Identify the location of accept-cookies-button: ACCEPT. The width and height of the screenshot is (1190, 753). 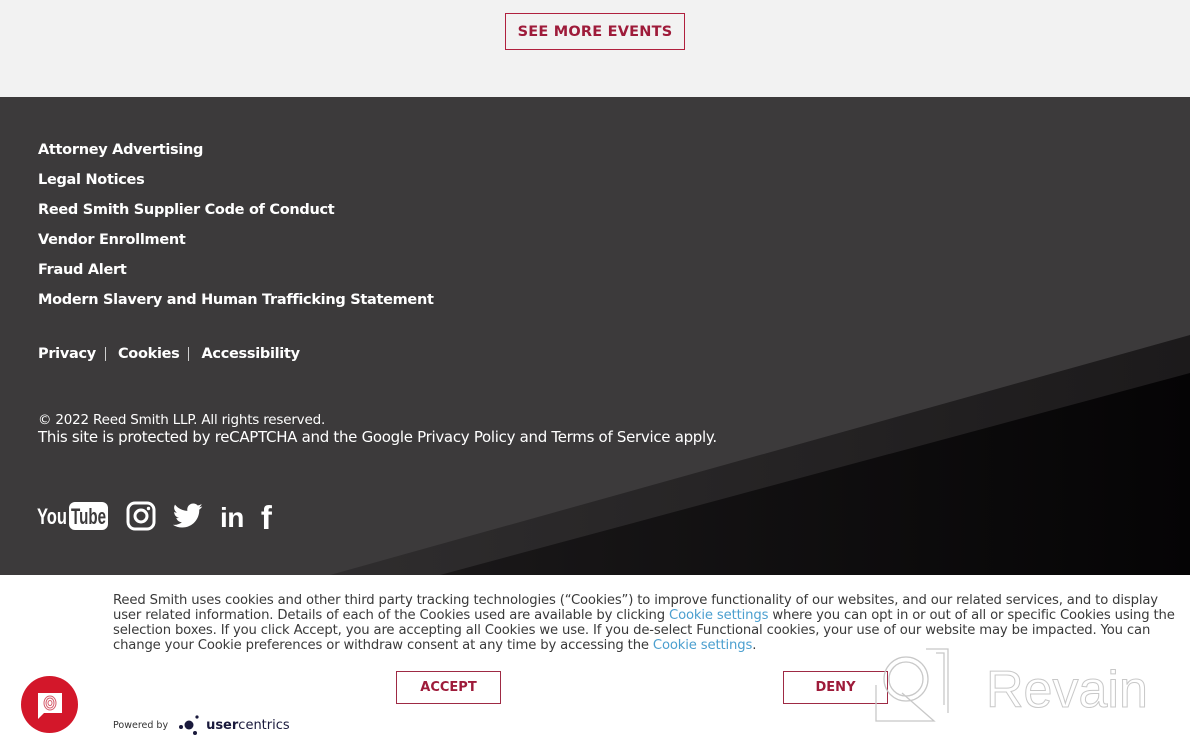
(448, 687).